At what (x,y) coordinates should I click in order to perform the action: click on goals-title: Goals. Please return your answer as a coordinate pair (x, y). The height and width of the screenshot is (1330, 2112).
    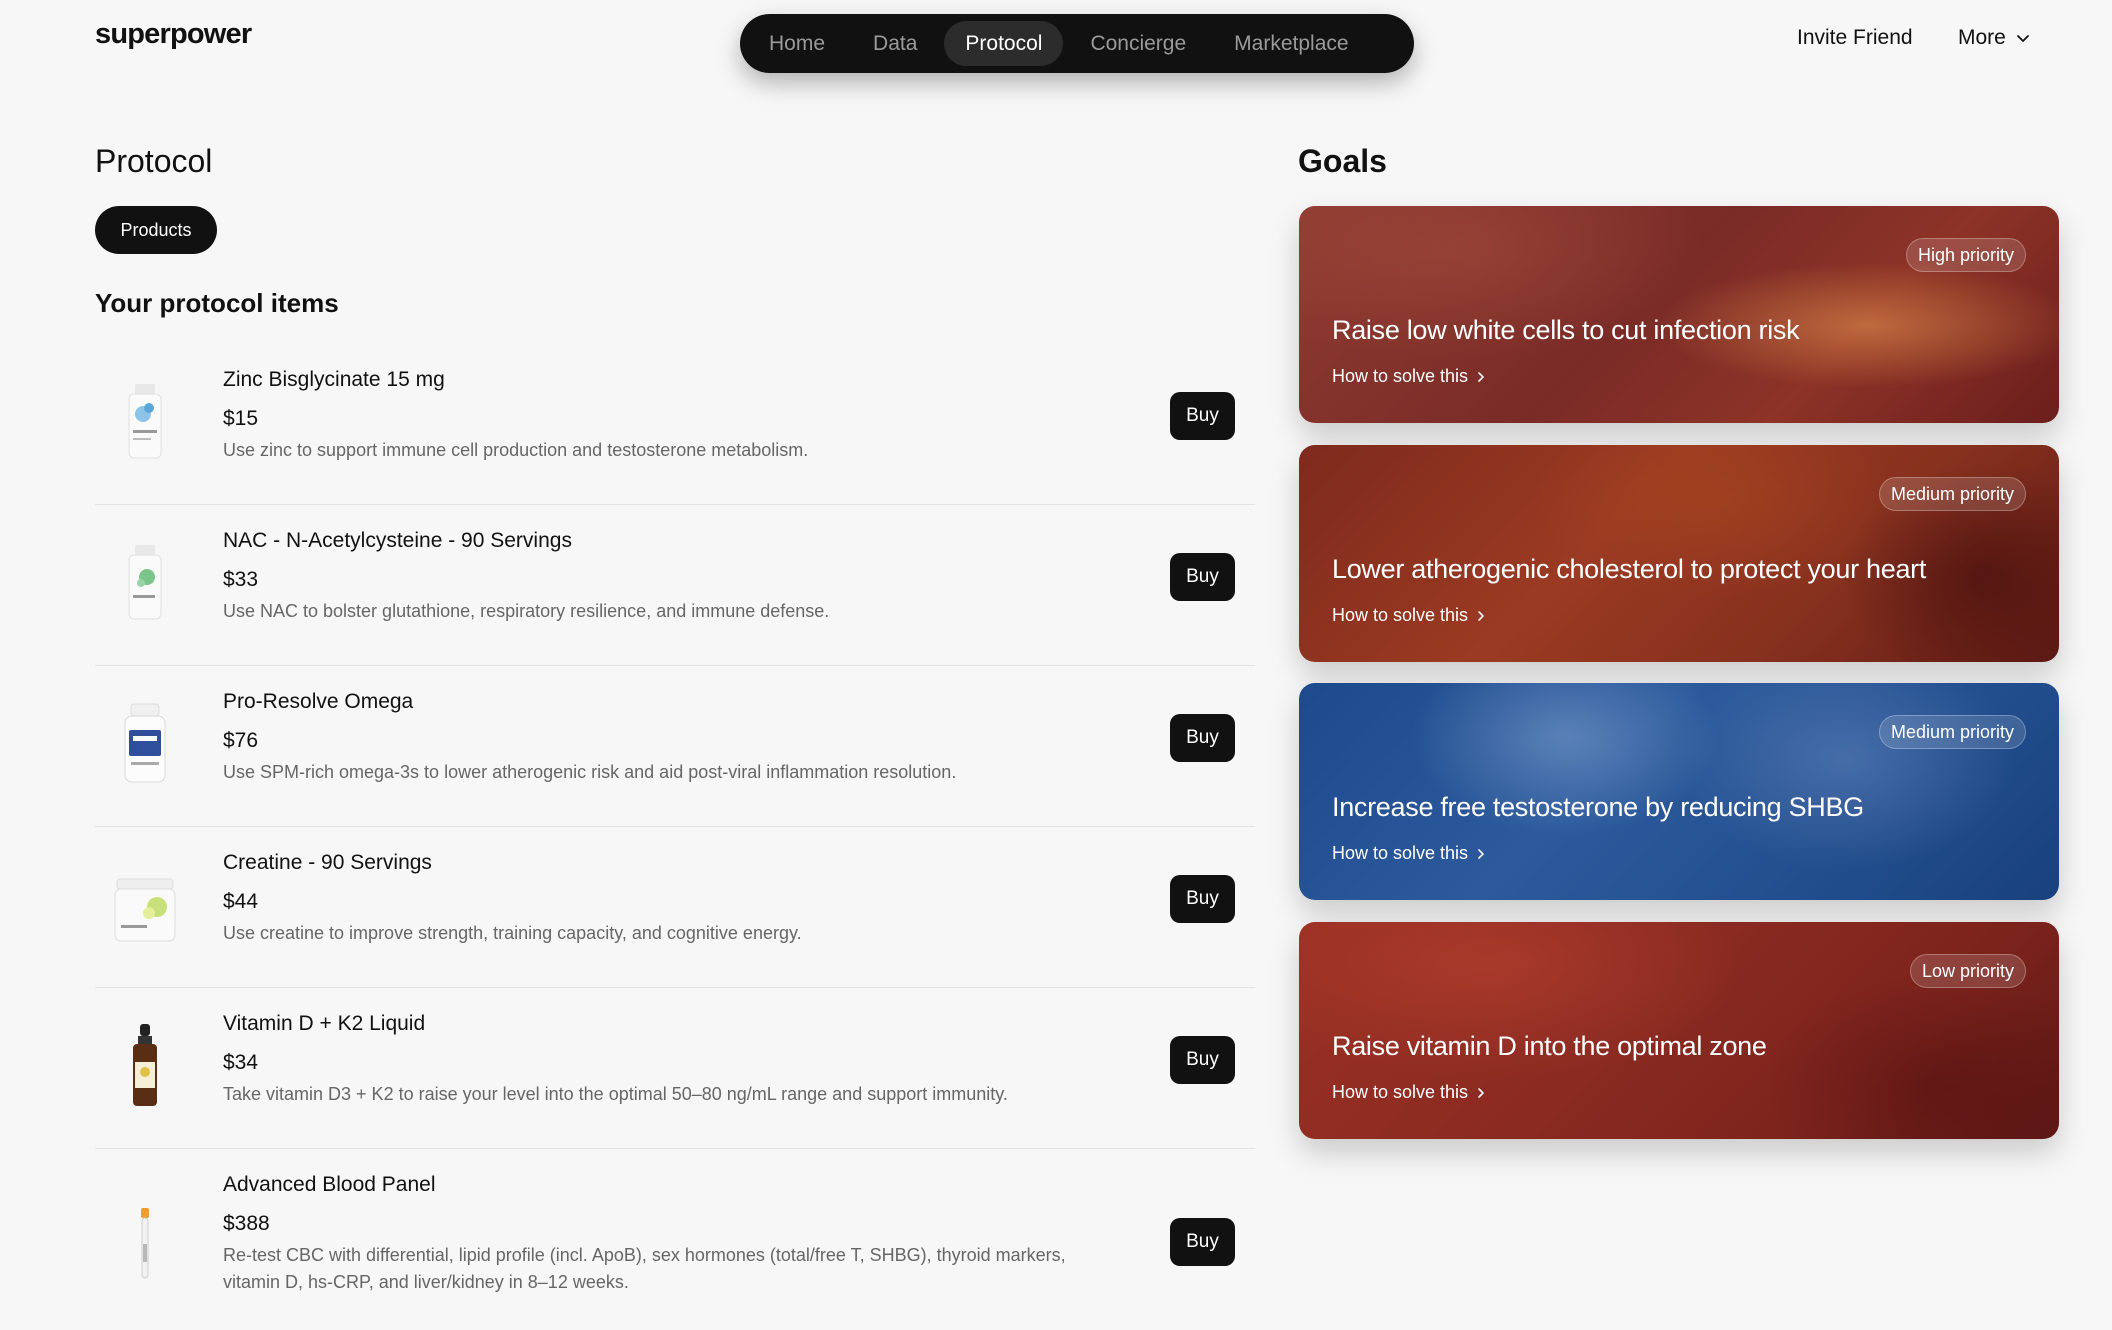
    Looking at the image, I should click on (1342, 161).